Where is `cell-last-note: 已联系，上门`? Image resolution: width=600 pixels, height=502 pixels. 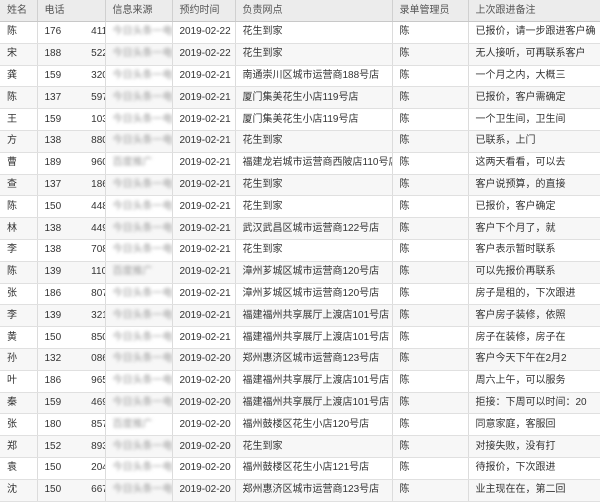 cell-last-note: 已联系，上门 is located at coordinates (534, 141).